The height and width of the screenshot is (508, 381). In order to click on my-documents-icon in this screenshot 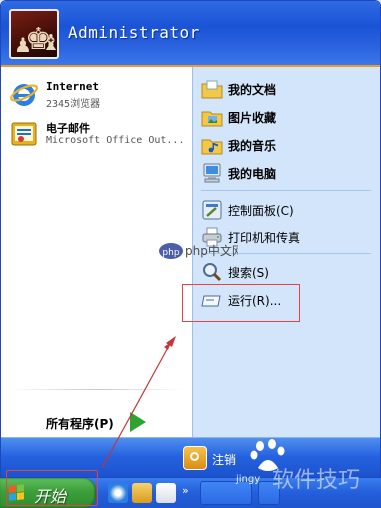, I will do `click(212, 89)`.